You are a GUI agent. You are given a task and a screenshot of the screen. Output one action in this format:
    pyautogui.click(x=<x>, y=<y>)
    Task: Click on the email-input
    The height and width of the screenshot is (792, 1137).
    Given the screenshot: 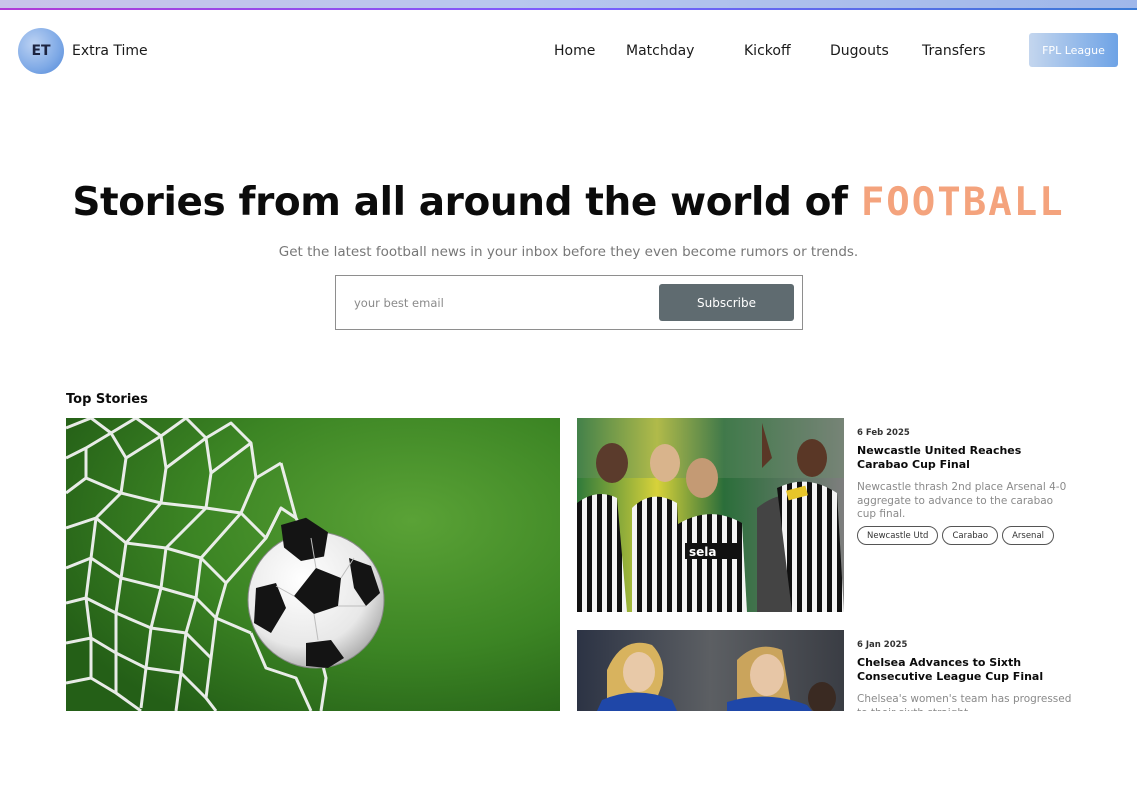 What is the action you would take?
    pyautogui.click(x=498, y=303)
    